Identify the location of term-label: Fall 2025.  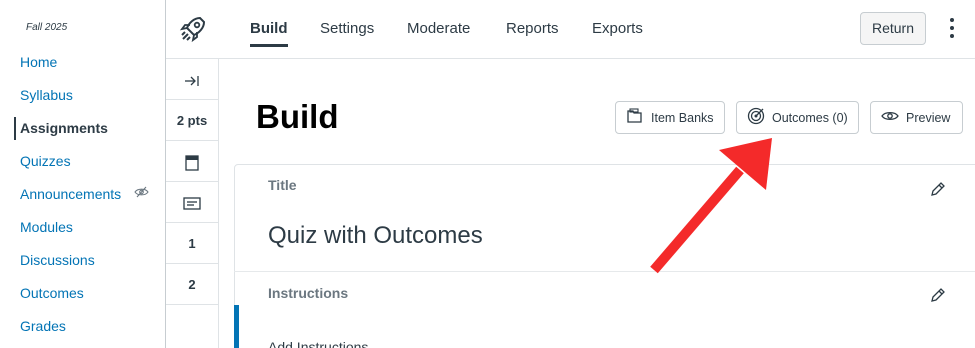
(47, 27).